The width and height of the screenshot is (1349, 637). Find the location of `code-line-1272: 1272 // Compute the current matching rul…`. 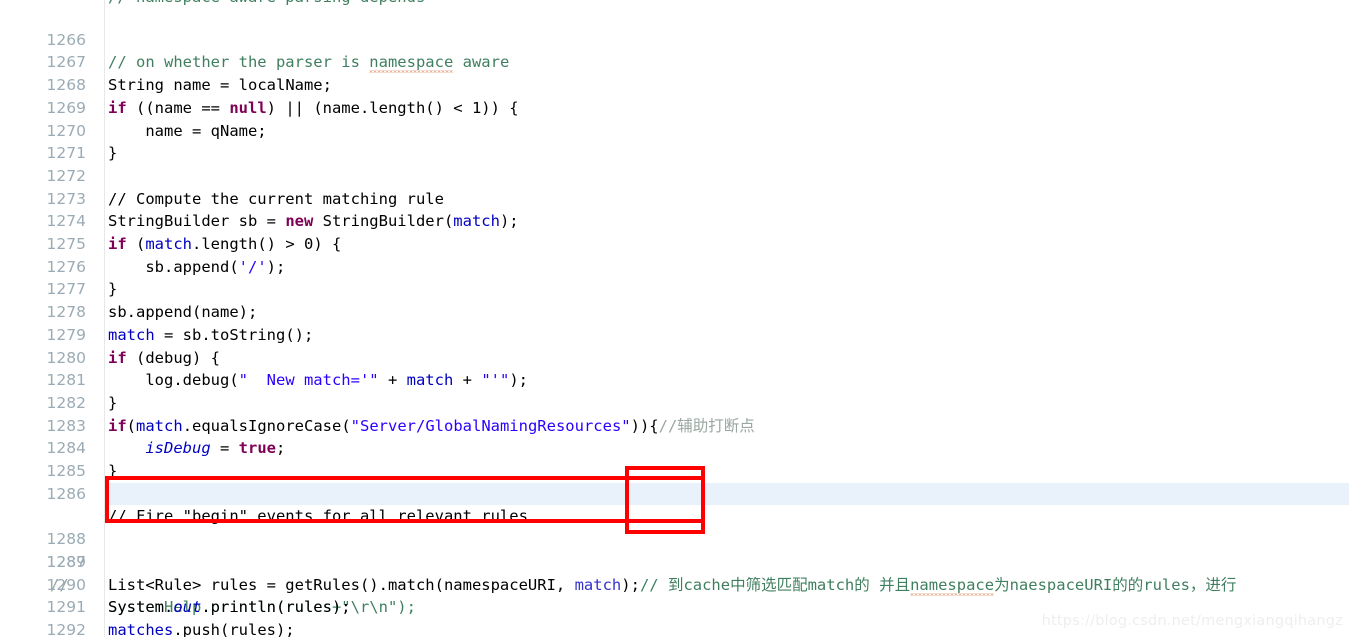

code-line-1272: 1272 // Compute the current matching rul… is located at coordinates (674, 175).